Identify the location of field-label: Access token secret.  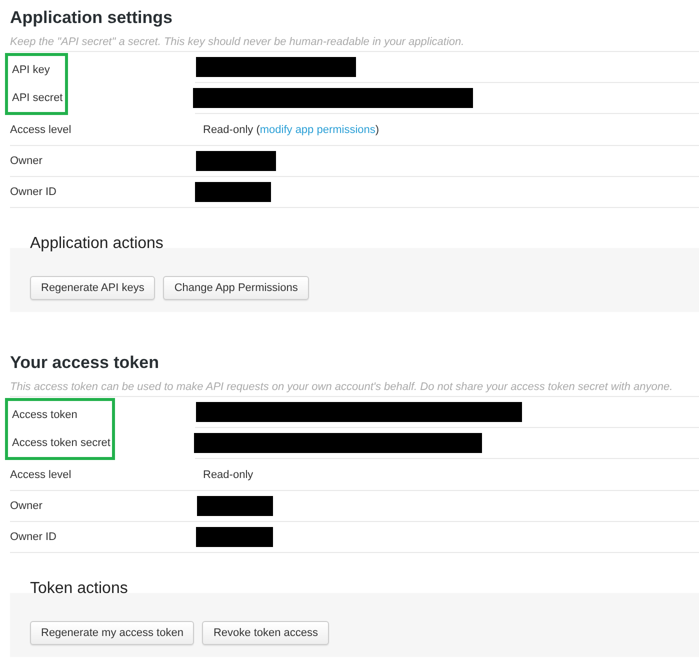
(61, 443).